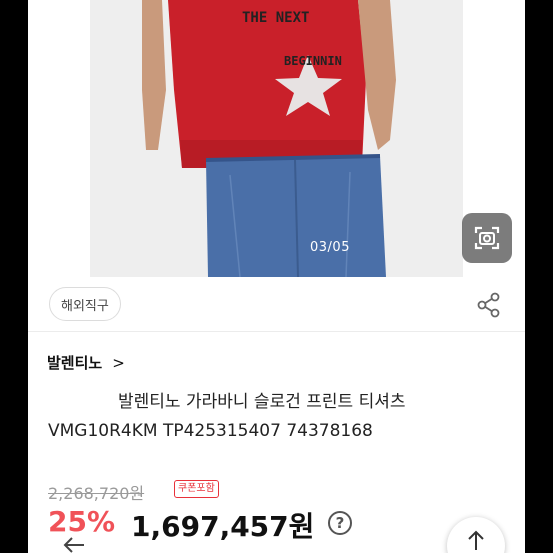  I want to click on share-icon, so click(488, 305).